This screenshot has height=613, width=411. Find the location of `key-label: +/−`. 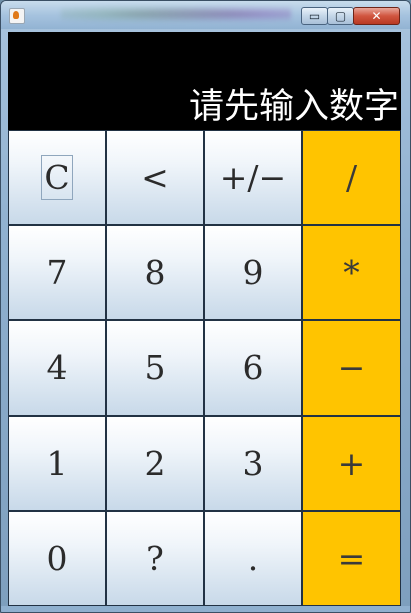

key-label: +/− is located at coordinates (253, 178).